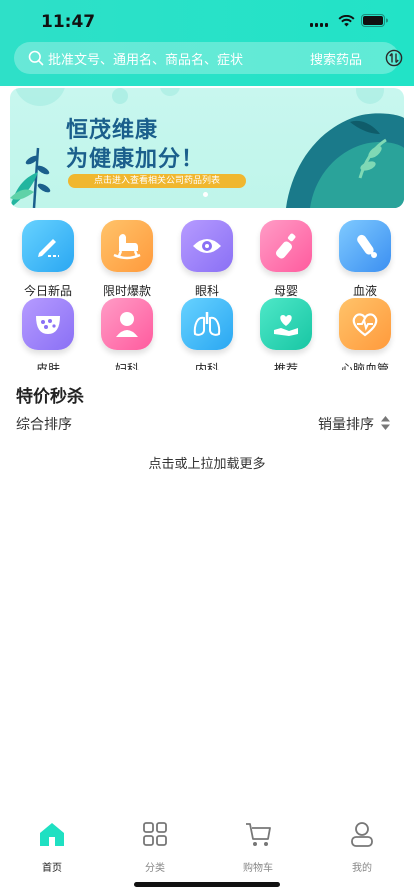  I want to click on category-label: 母婴, so click(285, 291).